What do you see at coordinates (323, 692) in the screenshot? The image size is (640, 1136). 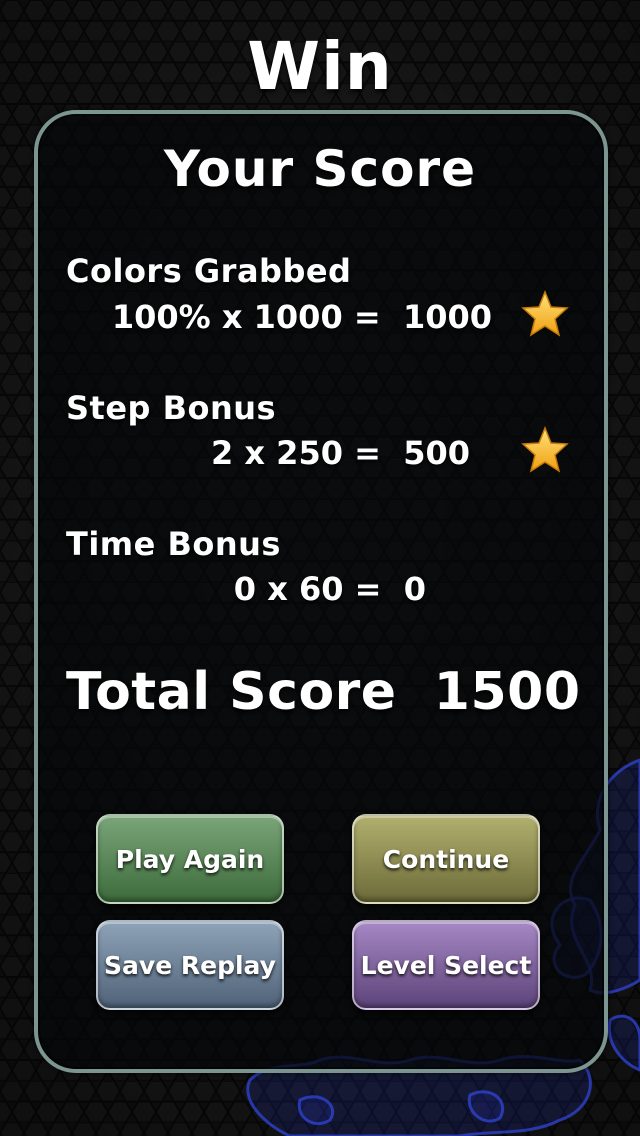 I see `total-score: Total Score 1500` at bounding box center [323, 692].